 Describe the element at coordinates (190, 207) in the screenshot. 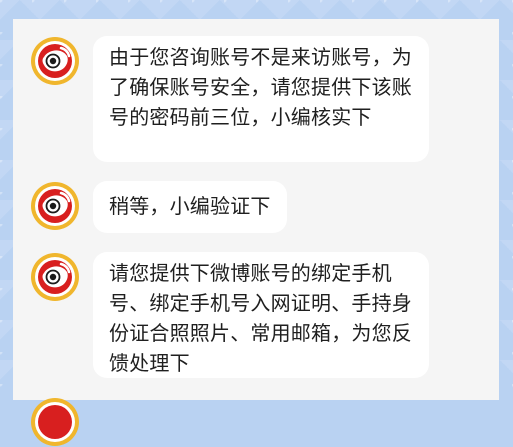

I see `message-bubble: 稍等，小编验证下` at that location.